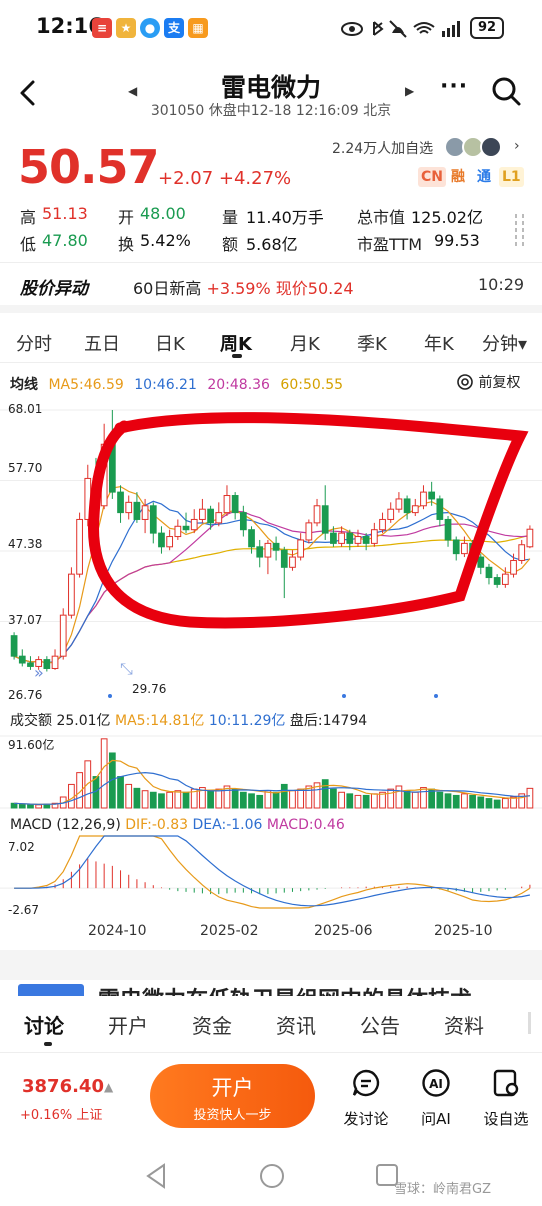 This screenshot has width=542, height=1206. What do you see at coordinates (285, 989) in the screenshot?
I see `news-headline: 雷电微力在低轨卫星组网中的具体技术` at bounding box center [285, 989].